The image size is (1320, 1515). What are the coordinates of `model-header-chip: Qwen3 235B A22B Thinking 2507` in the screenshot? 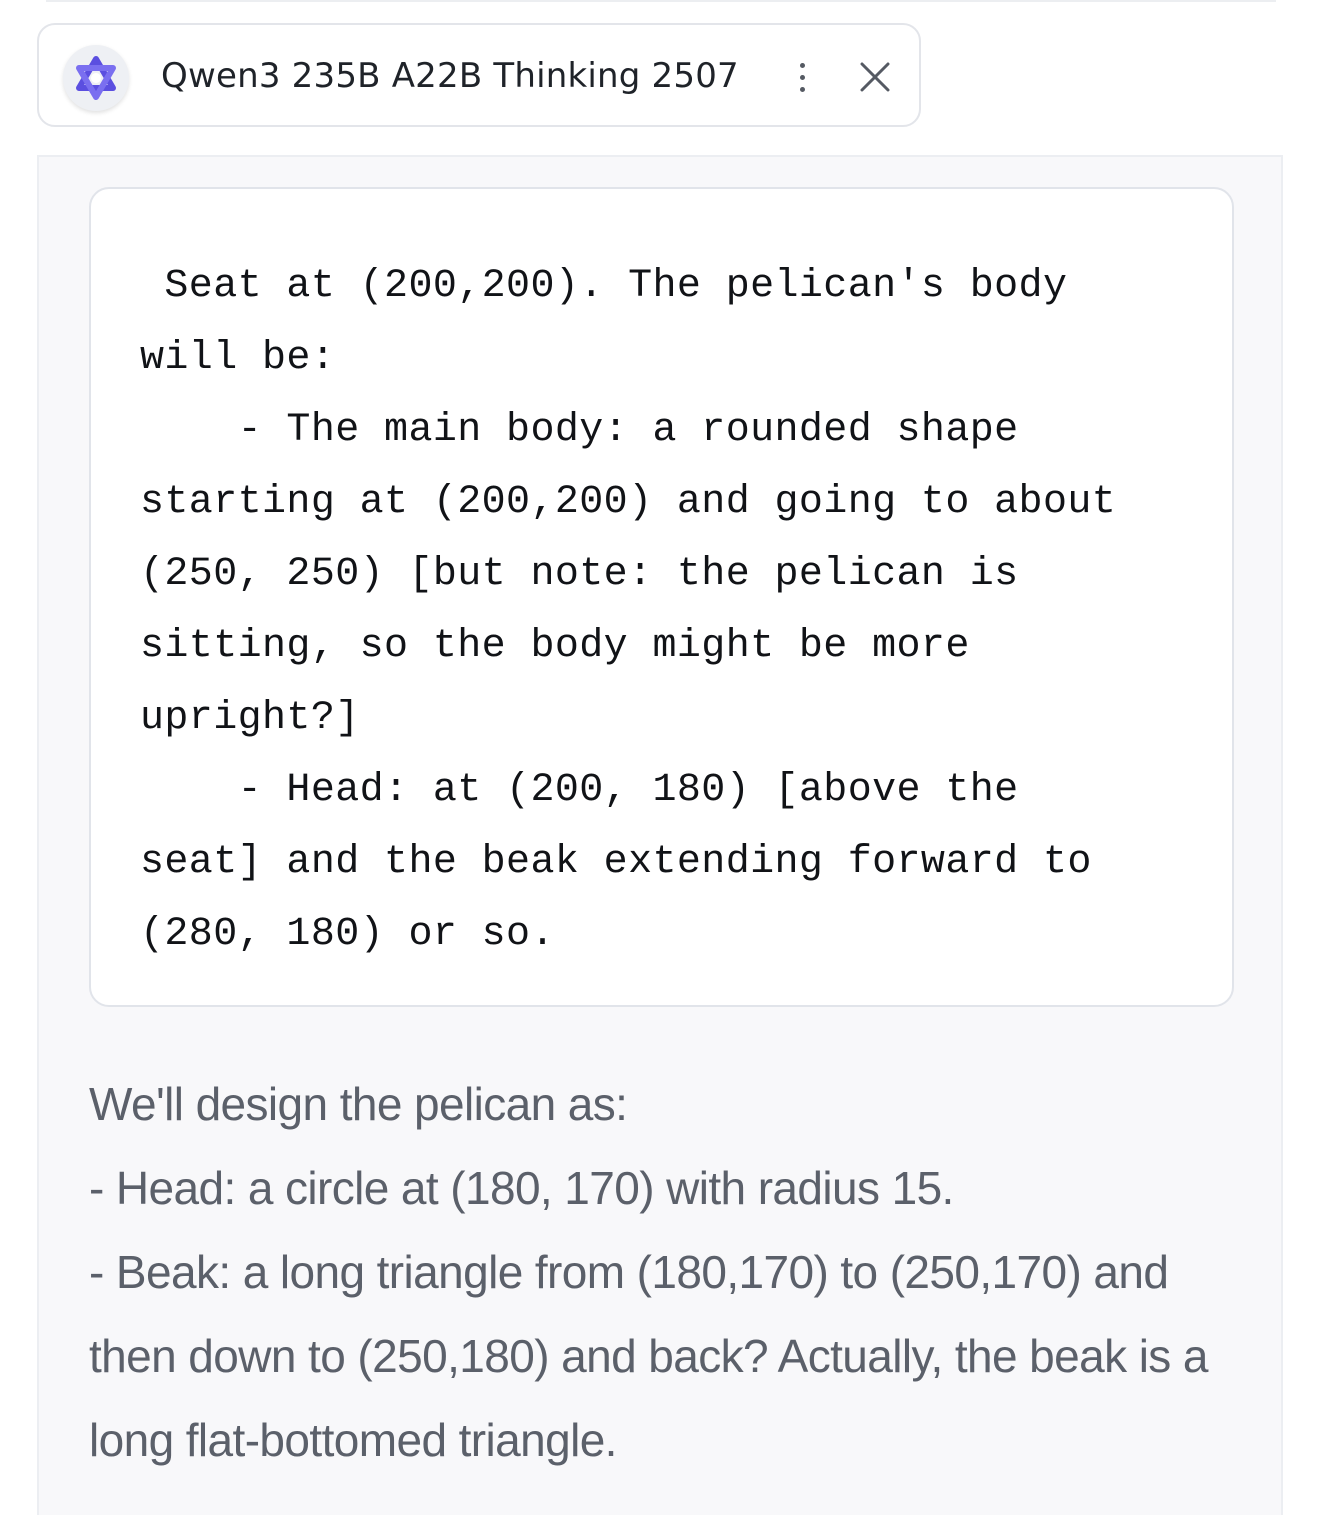 It's located at (479, 75).